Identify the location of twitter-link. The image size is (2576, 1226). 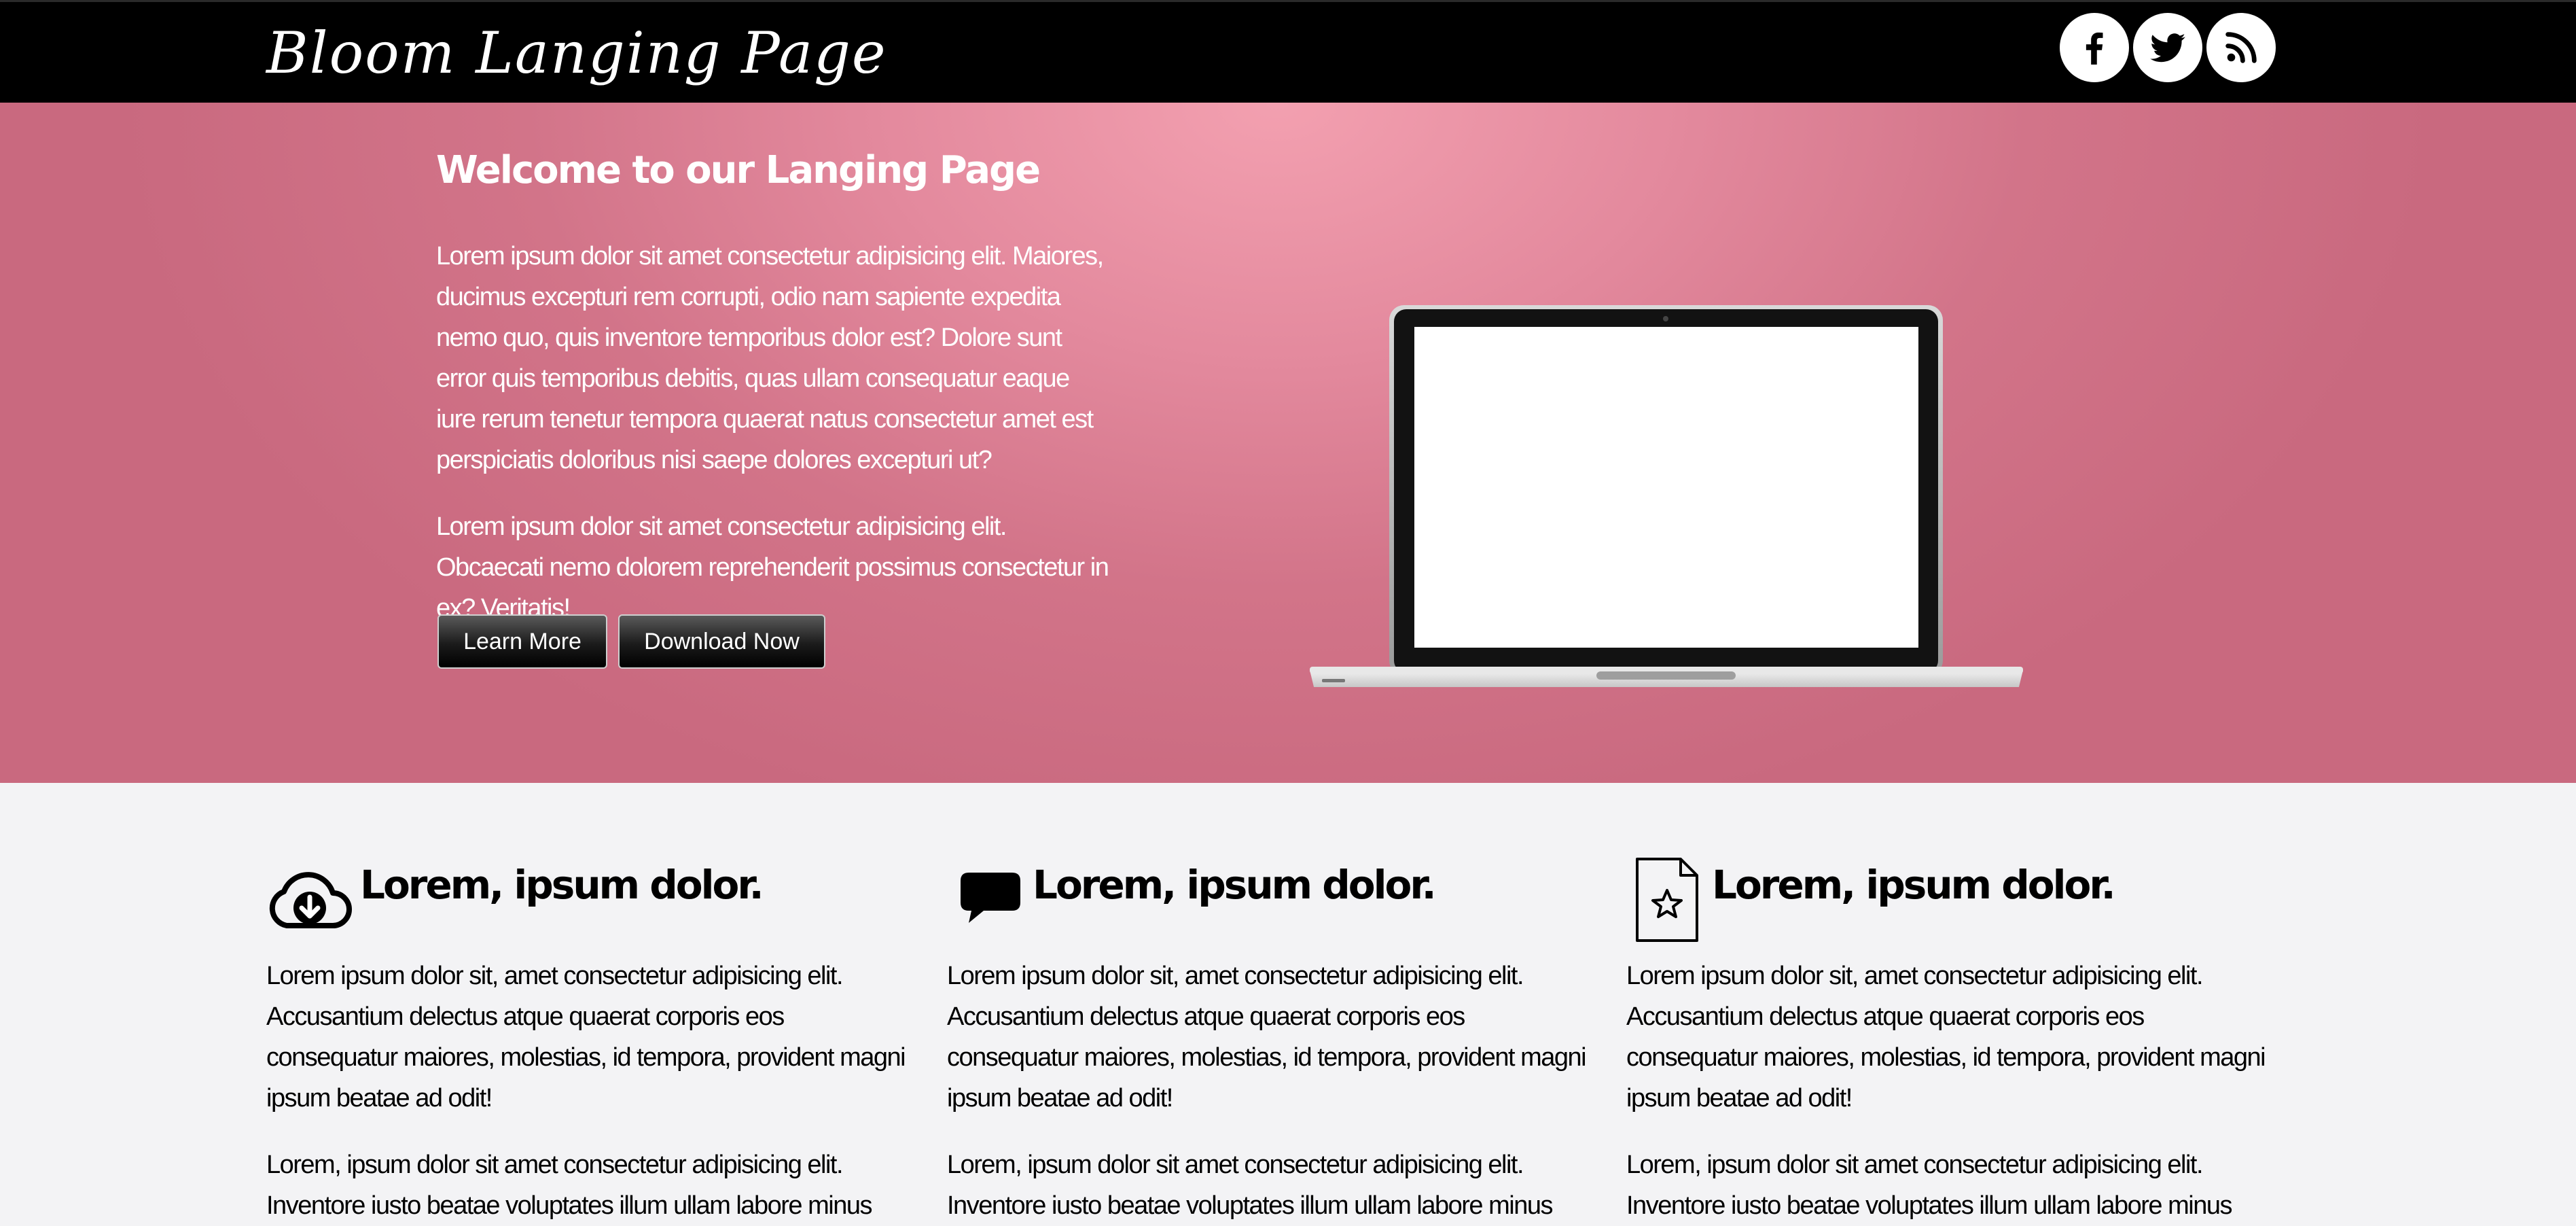
(2167, 47).